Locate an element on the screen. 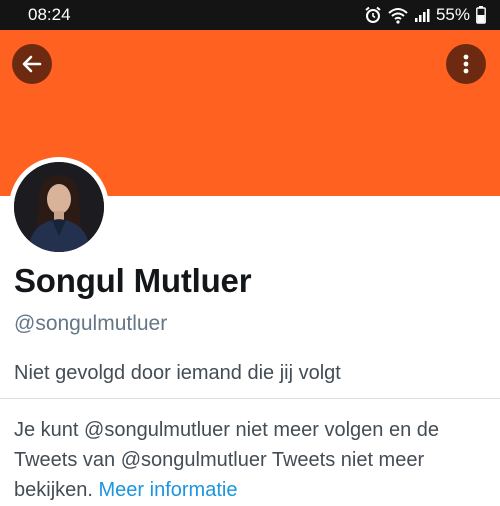 This screenshot has width=500, height=506. status-time: 08:24 is located at coordinates (49, 14).